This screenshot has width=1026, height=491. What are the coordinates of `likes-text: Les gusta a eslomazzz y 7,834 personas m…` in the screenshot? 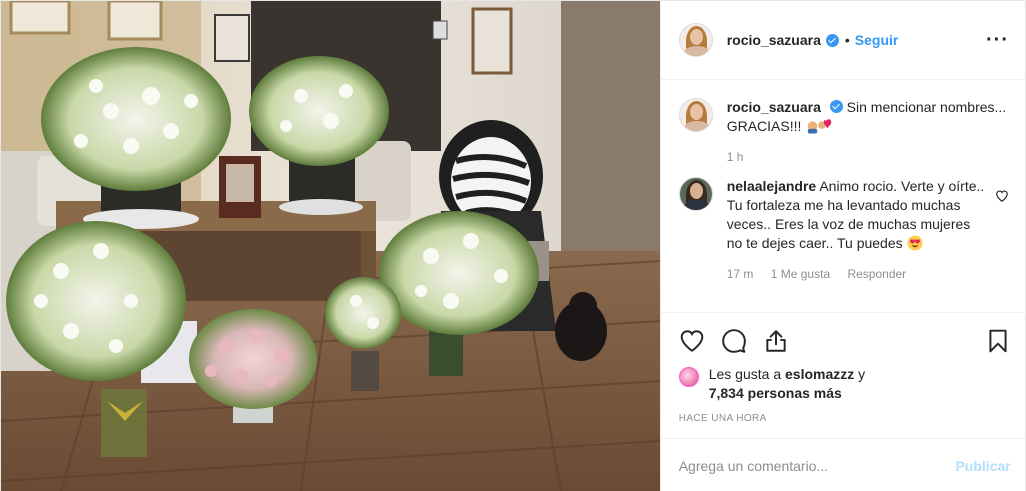 It's located at (787, 384).